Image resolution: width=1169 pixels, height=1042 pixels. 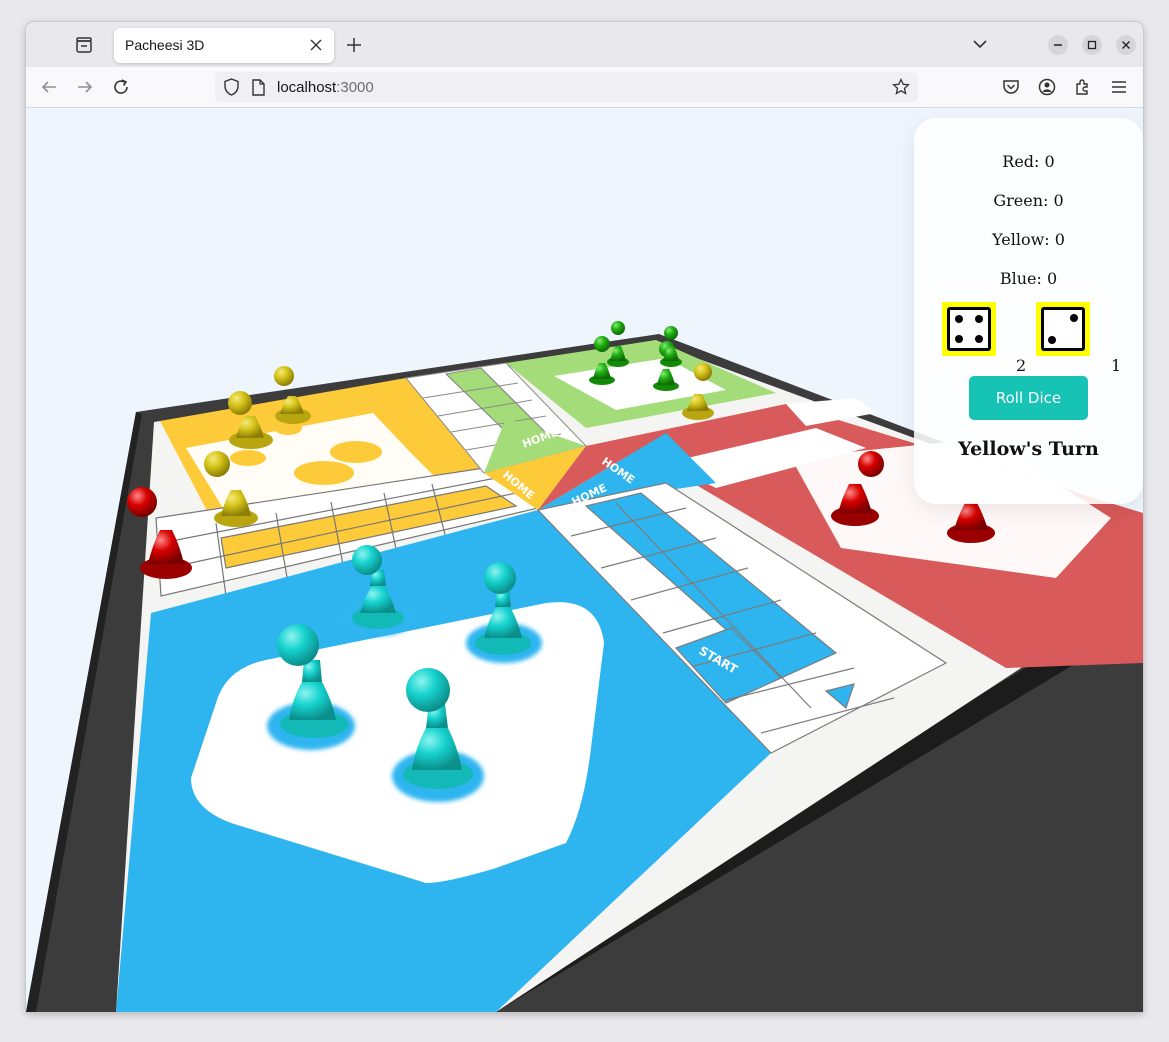 What do you see at coordinates (981, 45) in the screenshot?
I see `chevron-down-icon` at bounding box center [981, 45].